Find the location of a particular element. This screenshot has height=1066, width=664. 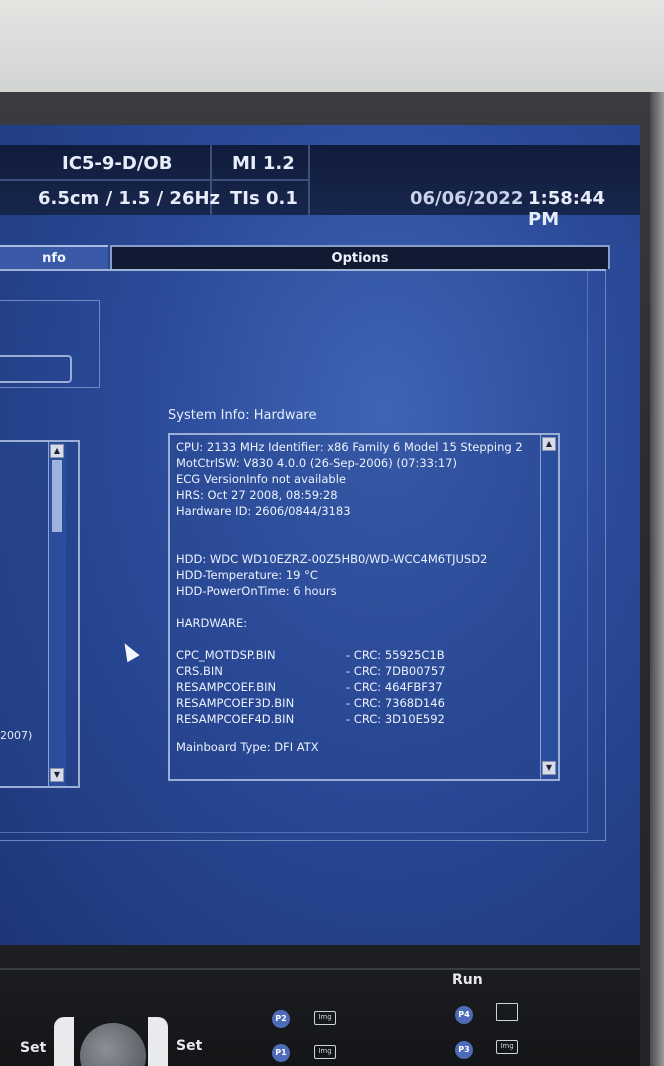

header-separator is located at coordinates (309, 180).